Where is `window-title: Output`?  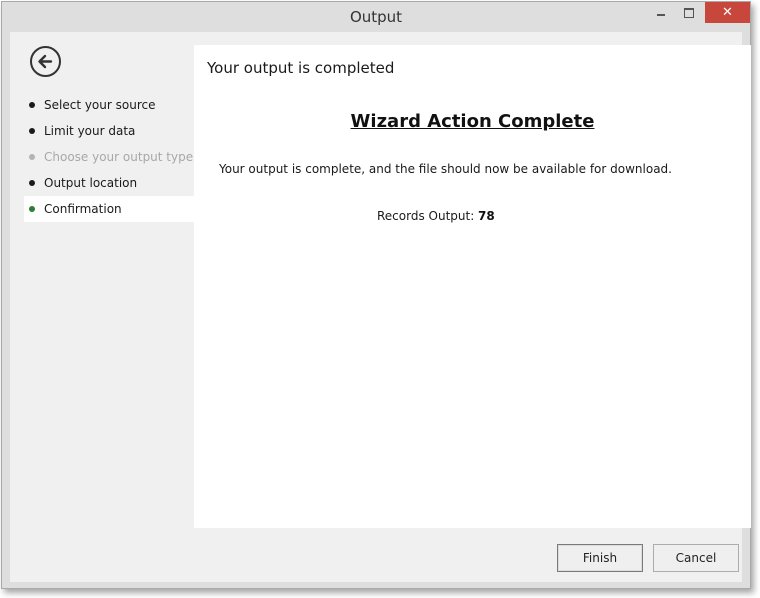
window-title: Output is located at coordinates (376, 17).